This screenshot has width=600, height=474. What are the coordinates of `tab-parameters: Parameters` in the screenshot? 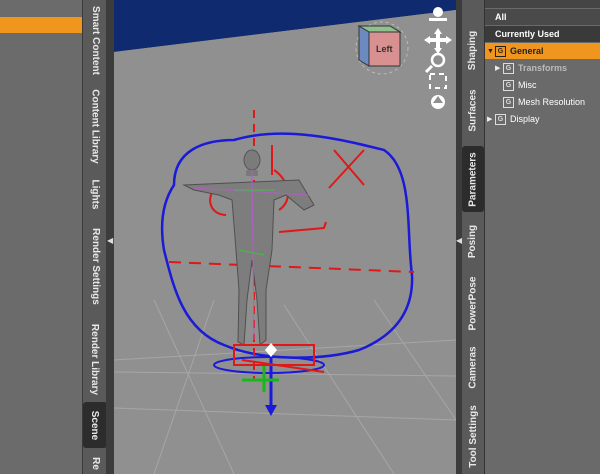 It's located at (473, 179).